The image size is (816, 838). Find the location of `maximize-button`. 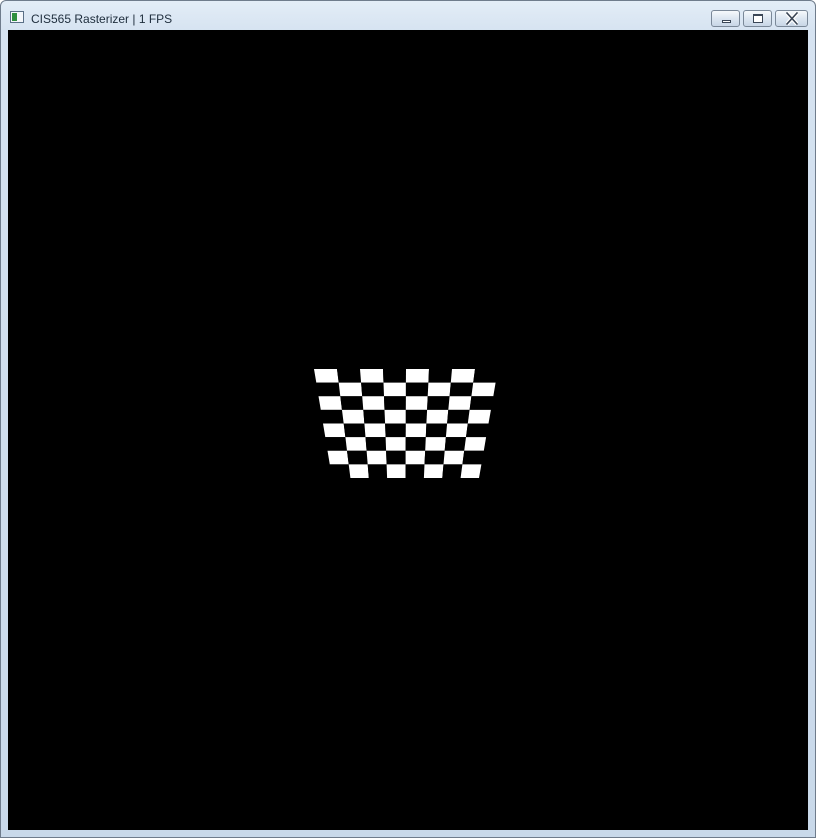

maximize-button is located at coordinates (757, 18).